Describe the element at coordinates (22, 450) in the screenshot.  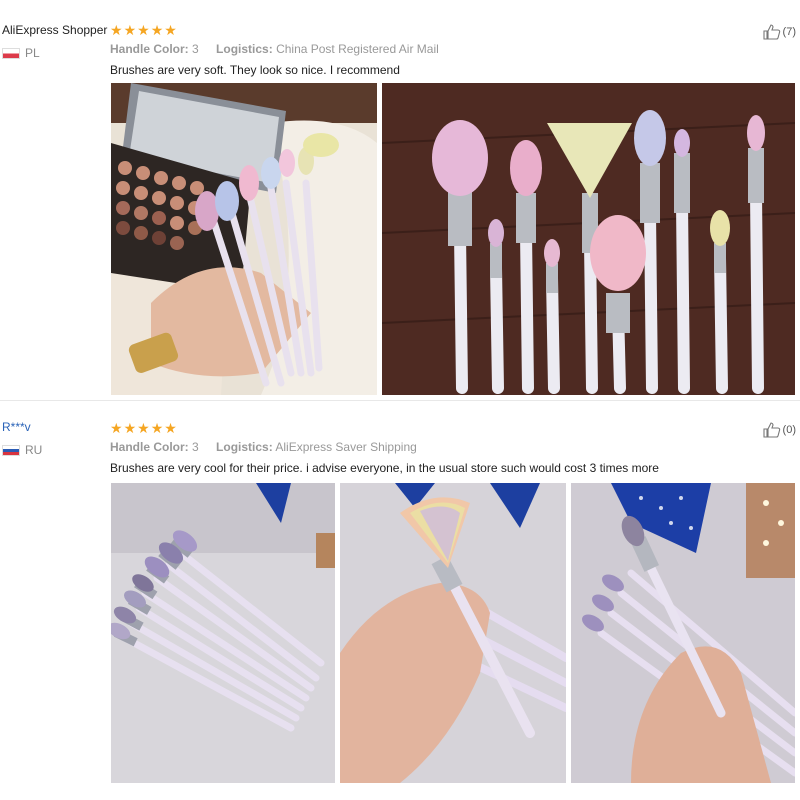
I see `reviewer-country: RU` at that location.